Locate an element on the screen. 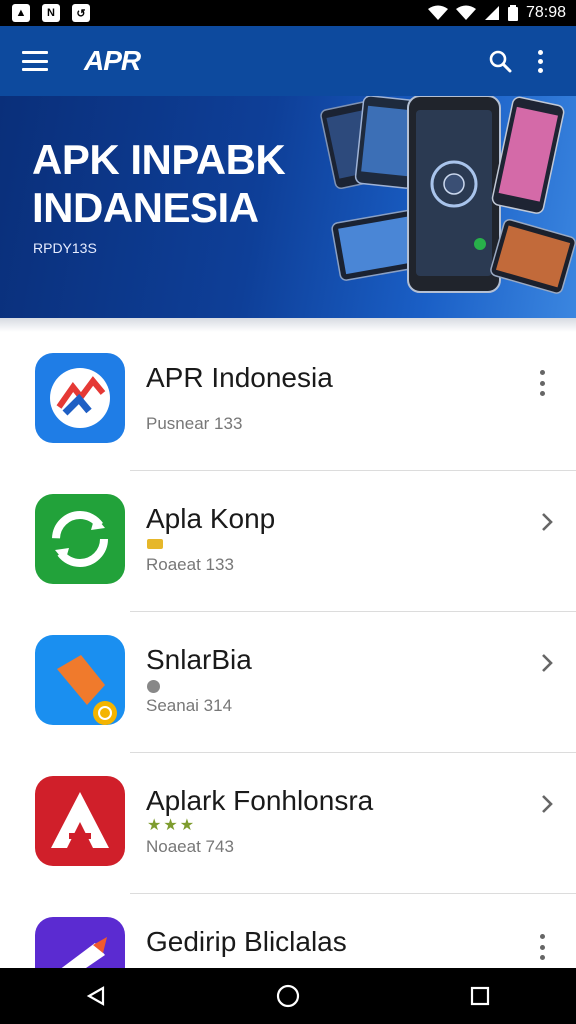  list-item: Aplark Fonhlonsra ★★★ Noaeat 743 is located at coordinates (288, 823).